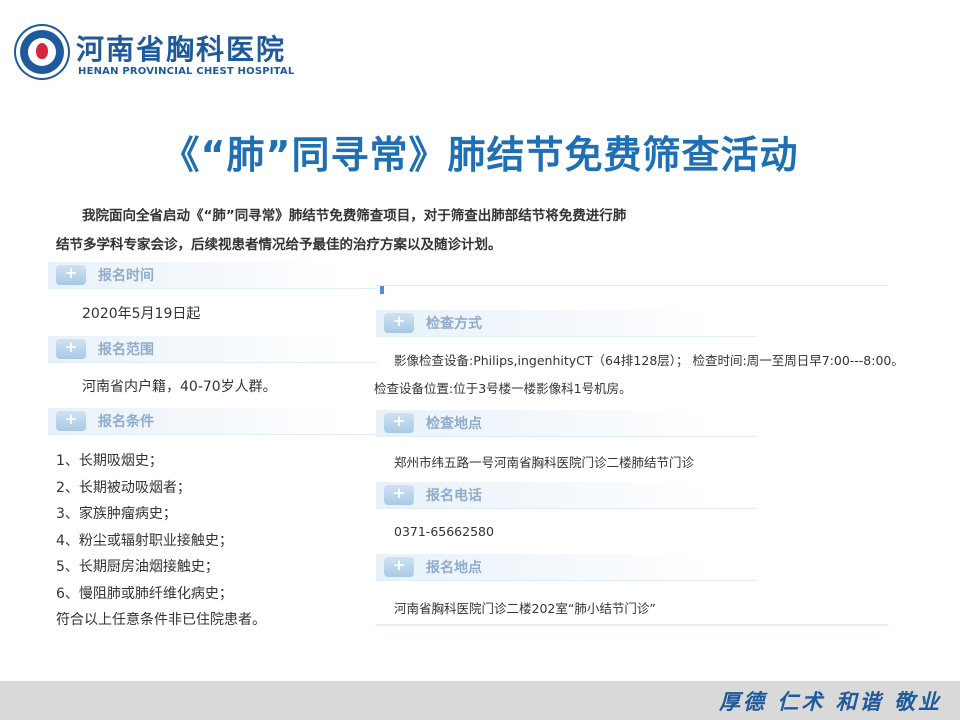  What do you see at coordinates (632, 285) in the screenshot?
I see `divider` at bounding box center [632, 285].